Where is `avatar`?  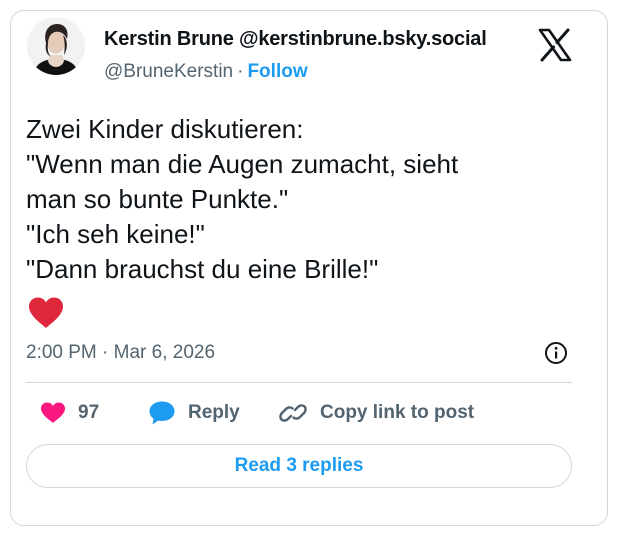
avatar is located at coordinates (56, 46).